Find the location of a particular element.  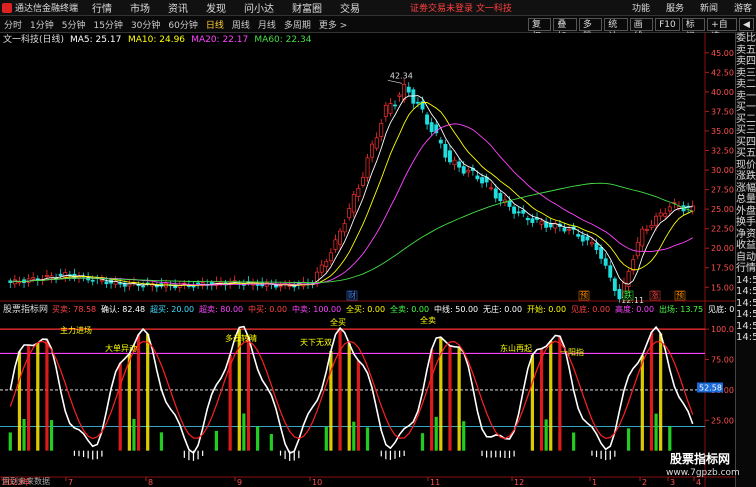

sidebar-item-12: 涨跌 is located at coordinates (746, 177).